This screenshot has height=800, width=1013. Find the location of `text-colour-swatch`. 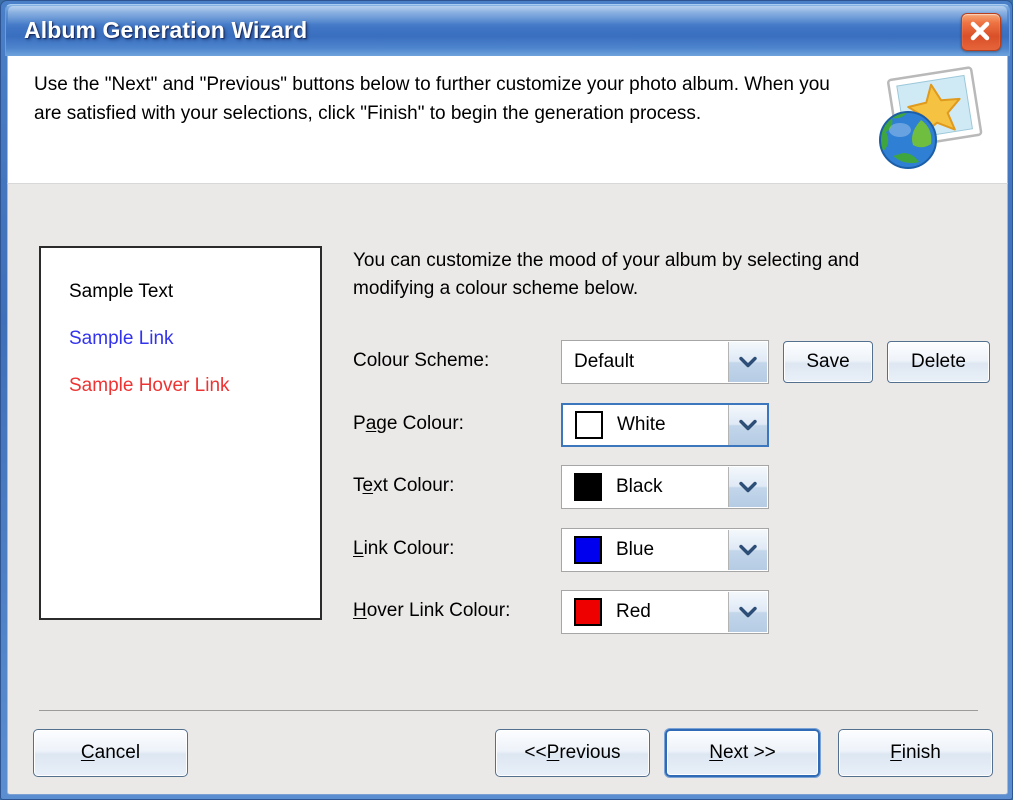

text-colour-swatch is located at coordinates (588, 487).